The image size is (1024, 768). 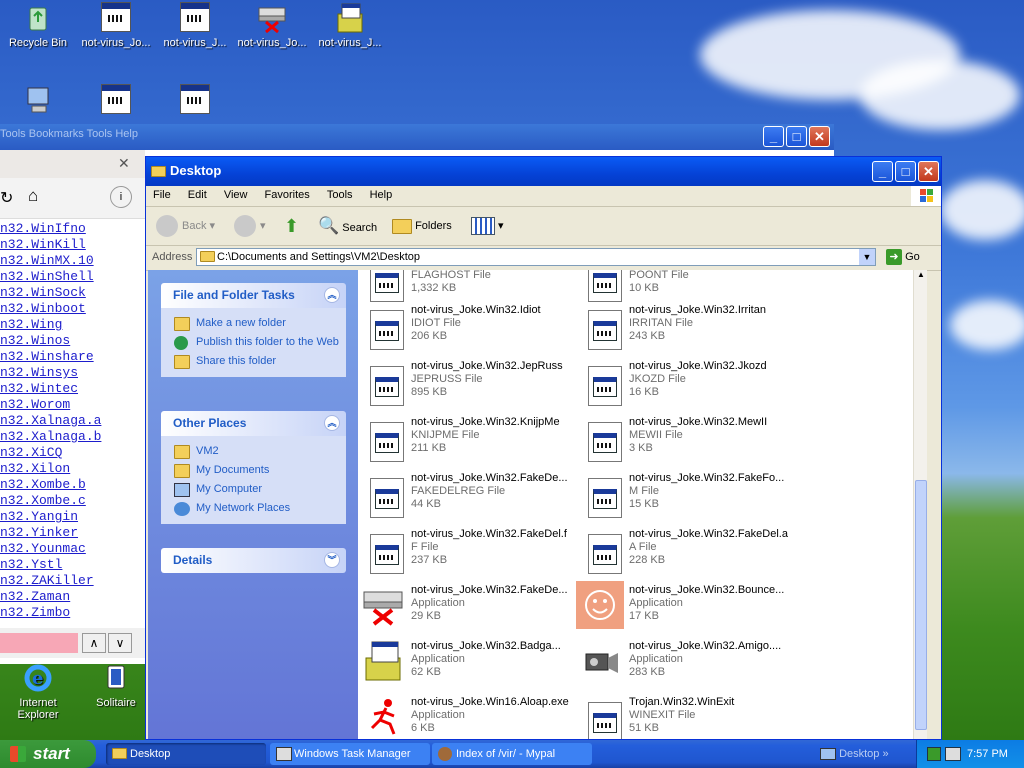 What do you see at coordinates (953, 754) in the screenshot?
I see `tray-network-icon` at bounding box center [953, 754].